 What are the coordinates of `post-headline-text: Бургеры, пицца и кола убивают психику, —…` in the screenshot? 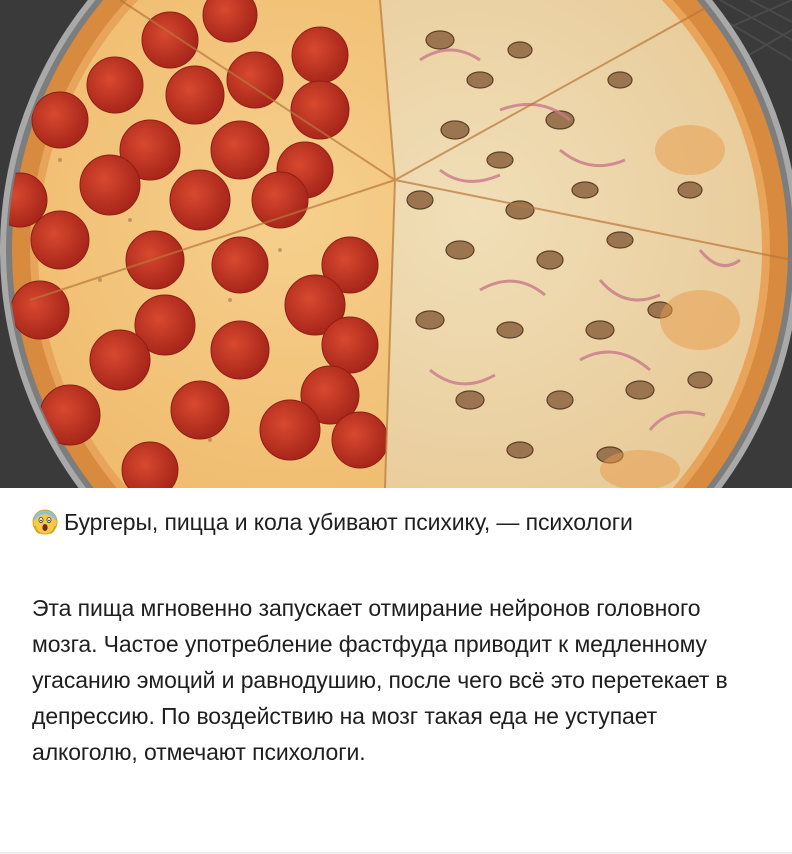 It's located at (348, 522).